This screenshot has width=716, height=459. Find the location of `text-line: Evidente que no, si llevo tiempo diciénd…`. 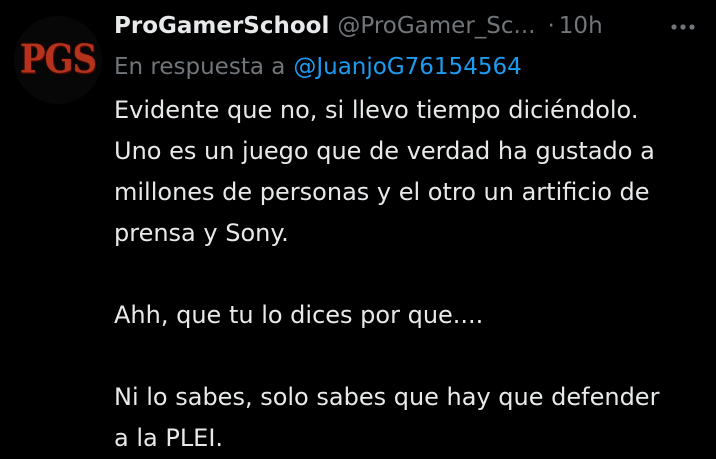

text-line: Evidente que no, si llevo tiempo diciénd… is located at coordinates (376, 110).